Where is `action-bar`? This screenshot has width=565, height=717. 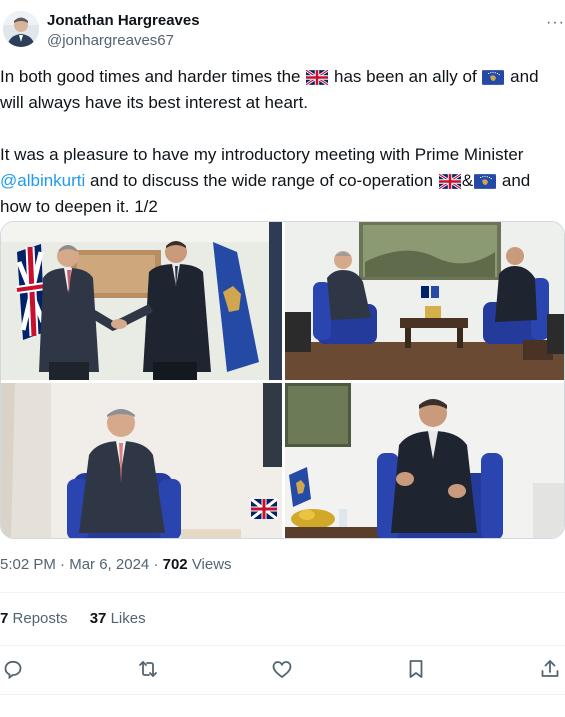
action-bar is located at coordinates (282, 670).